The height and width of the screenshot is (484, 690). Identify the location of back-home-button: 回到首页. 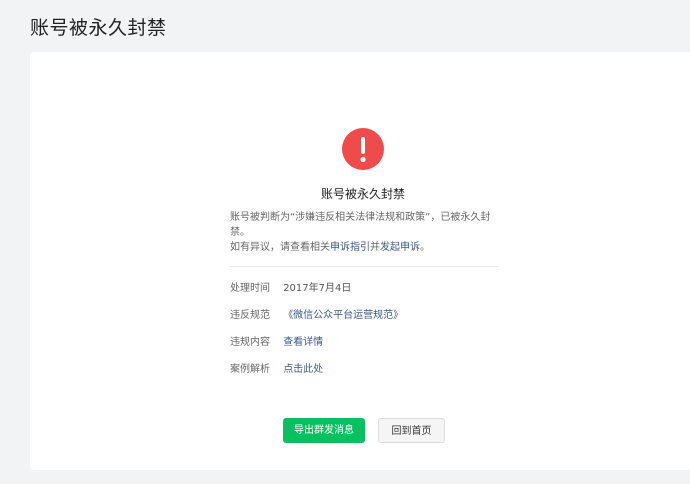
(411, 430).